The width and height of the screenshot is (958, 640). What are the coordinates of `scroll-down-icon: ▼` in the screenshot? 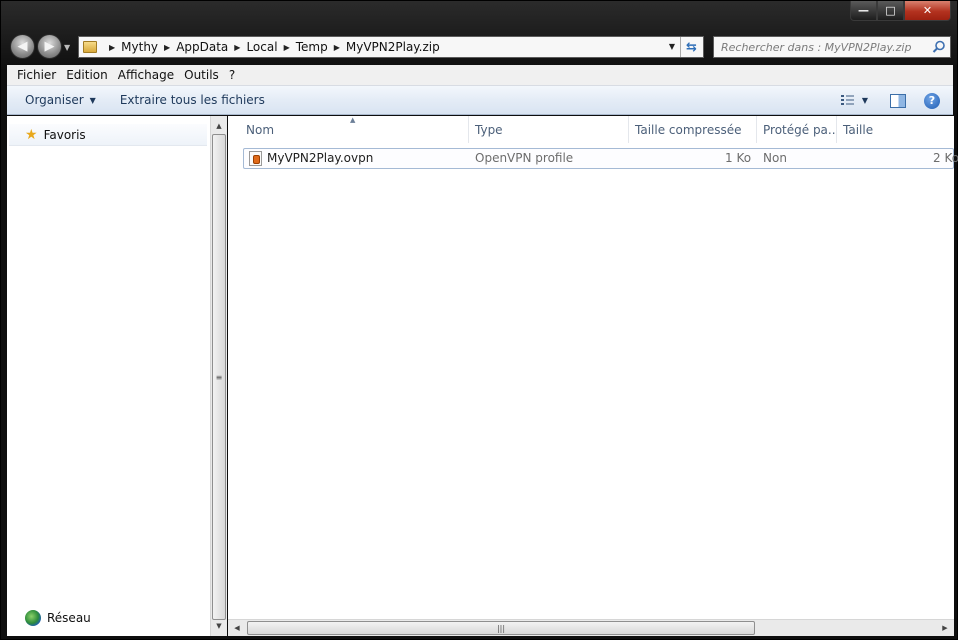 It's located at (219, 626).